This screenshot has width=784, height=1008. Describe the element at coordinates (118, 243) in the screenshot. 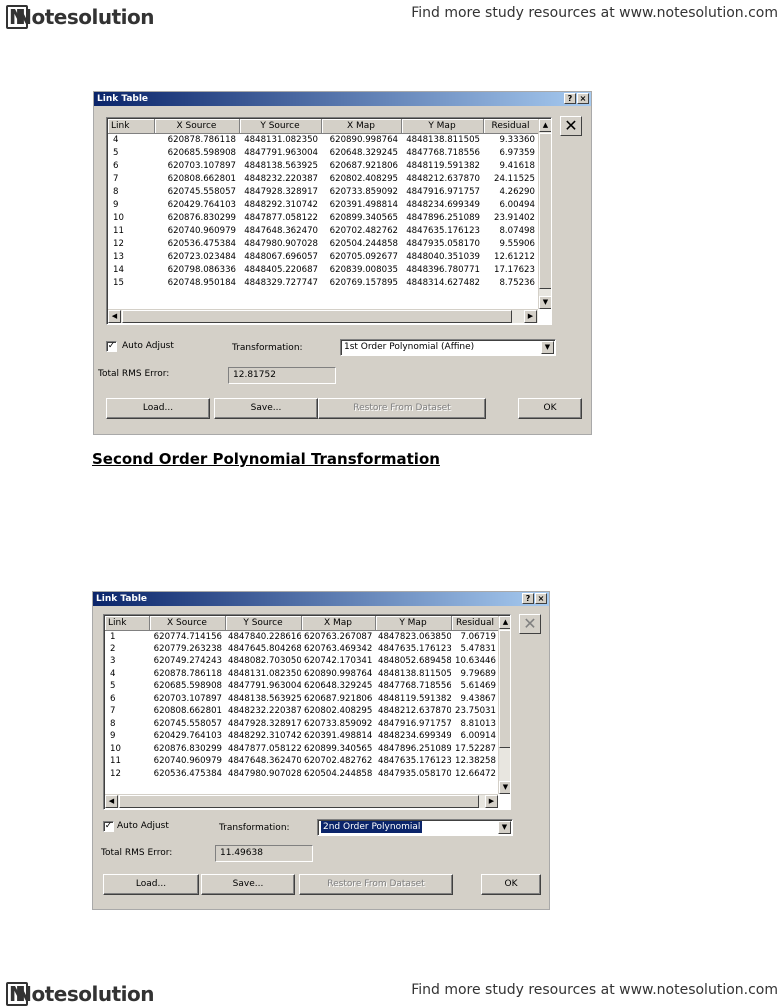

I see `table-cell: 12` at that location.